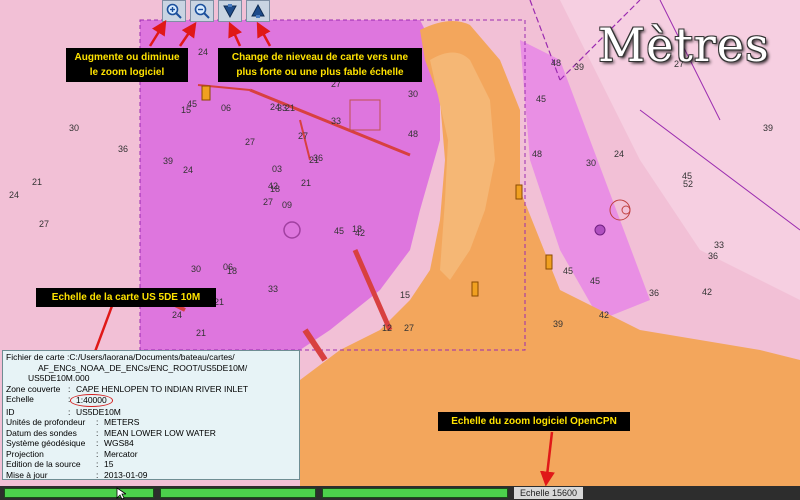 The height and width of the screenshot is (500, 800). I want to click on zoom-note-line2: le zoom logiciel, so click(127, 72).